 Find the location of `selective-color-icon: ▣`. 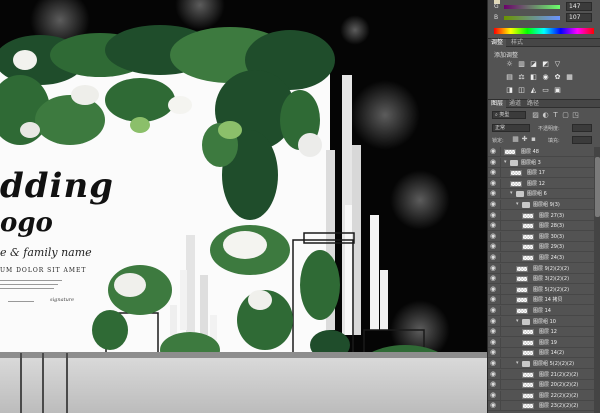

selective-color-icon: ▣ is located at coordinates (557, 90).